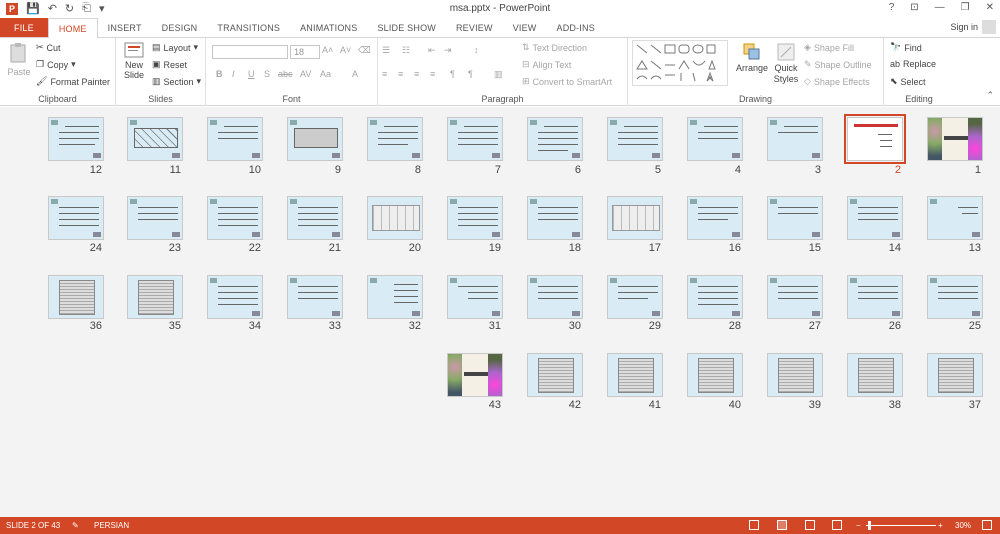 The image size is (1000, 534). What do you see at coordinates (567, 81) in the screenshot?
I see `convert-smartart-button: ⊞ Convert to SmartArt` at bounding box center [567, 81].